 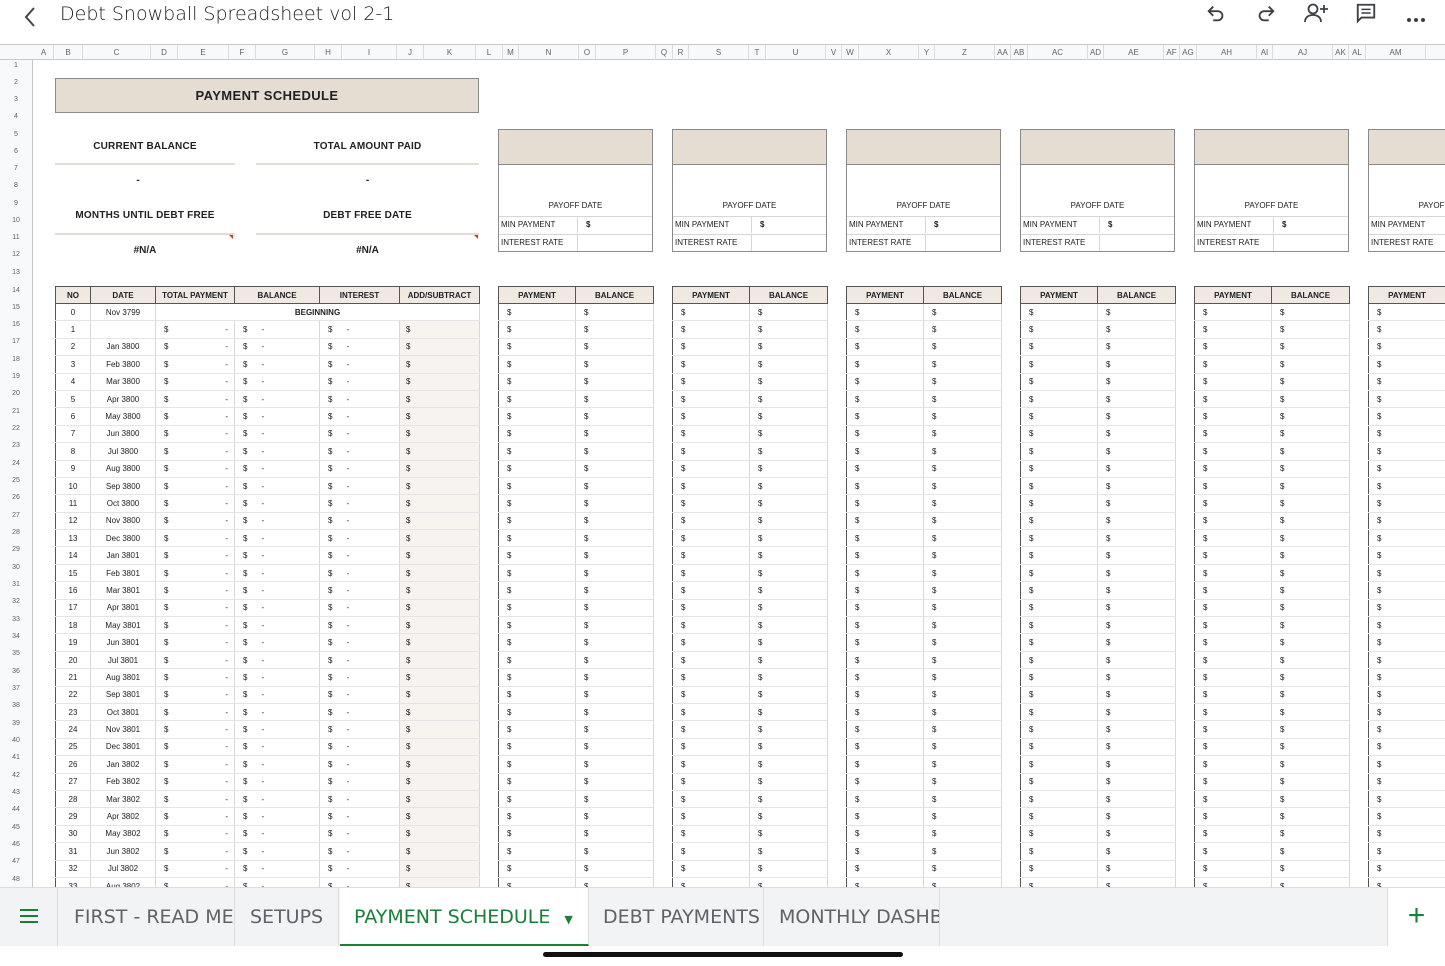 I want to click on column-header: Z, so click(x=965, y=52).